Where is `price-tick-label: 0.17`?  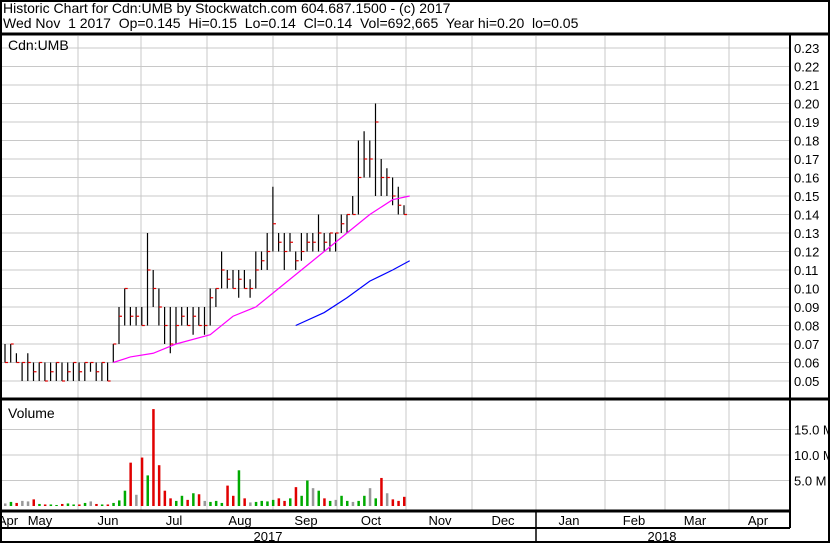
price-tick-label: 0.17 is located at coordinates (806, 159).